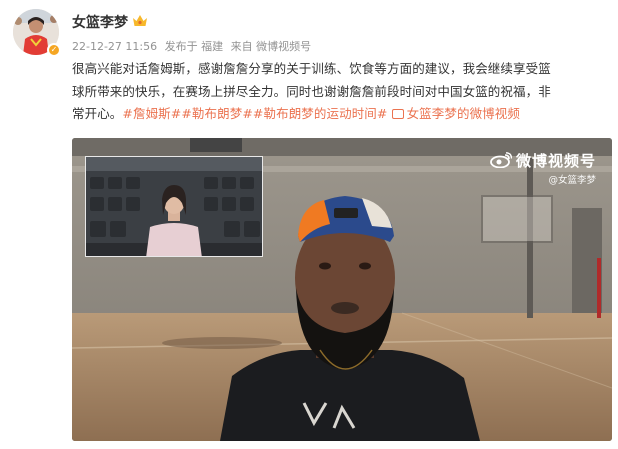 This screenshot has height=449, width=618. Describe the element at coordinates (151, 113) in the screenshot. I see `hashtag-james: #詹姆斯#` at that location.